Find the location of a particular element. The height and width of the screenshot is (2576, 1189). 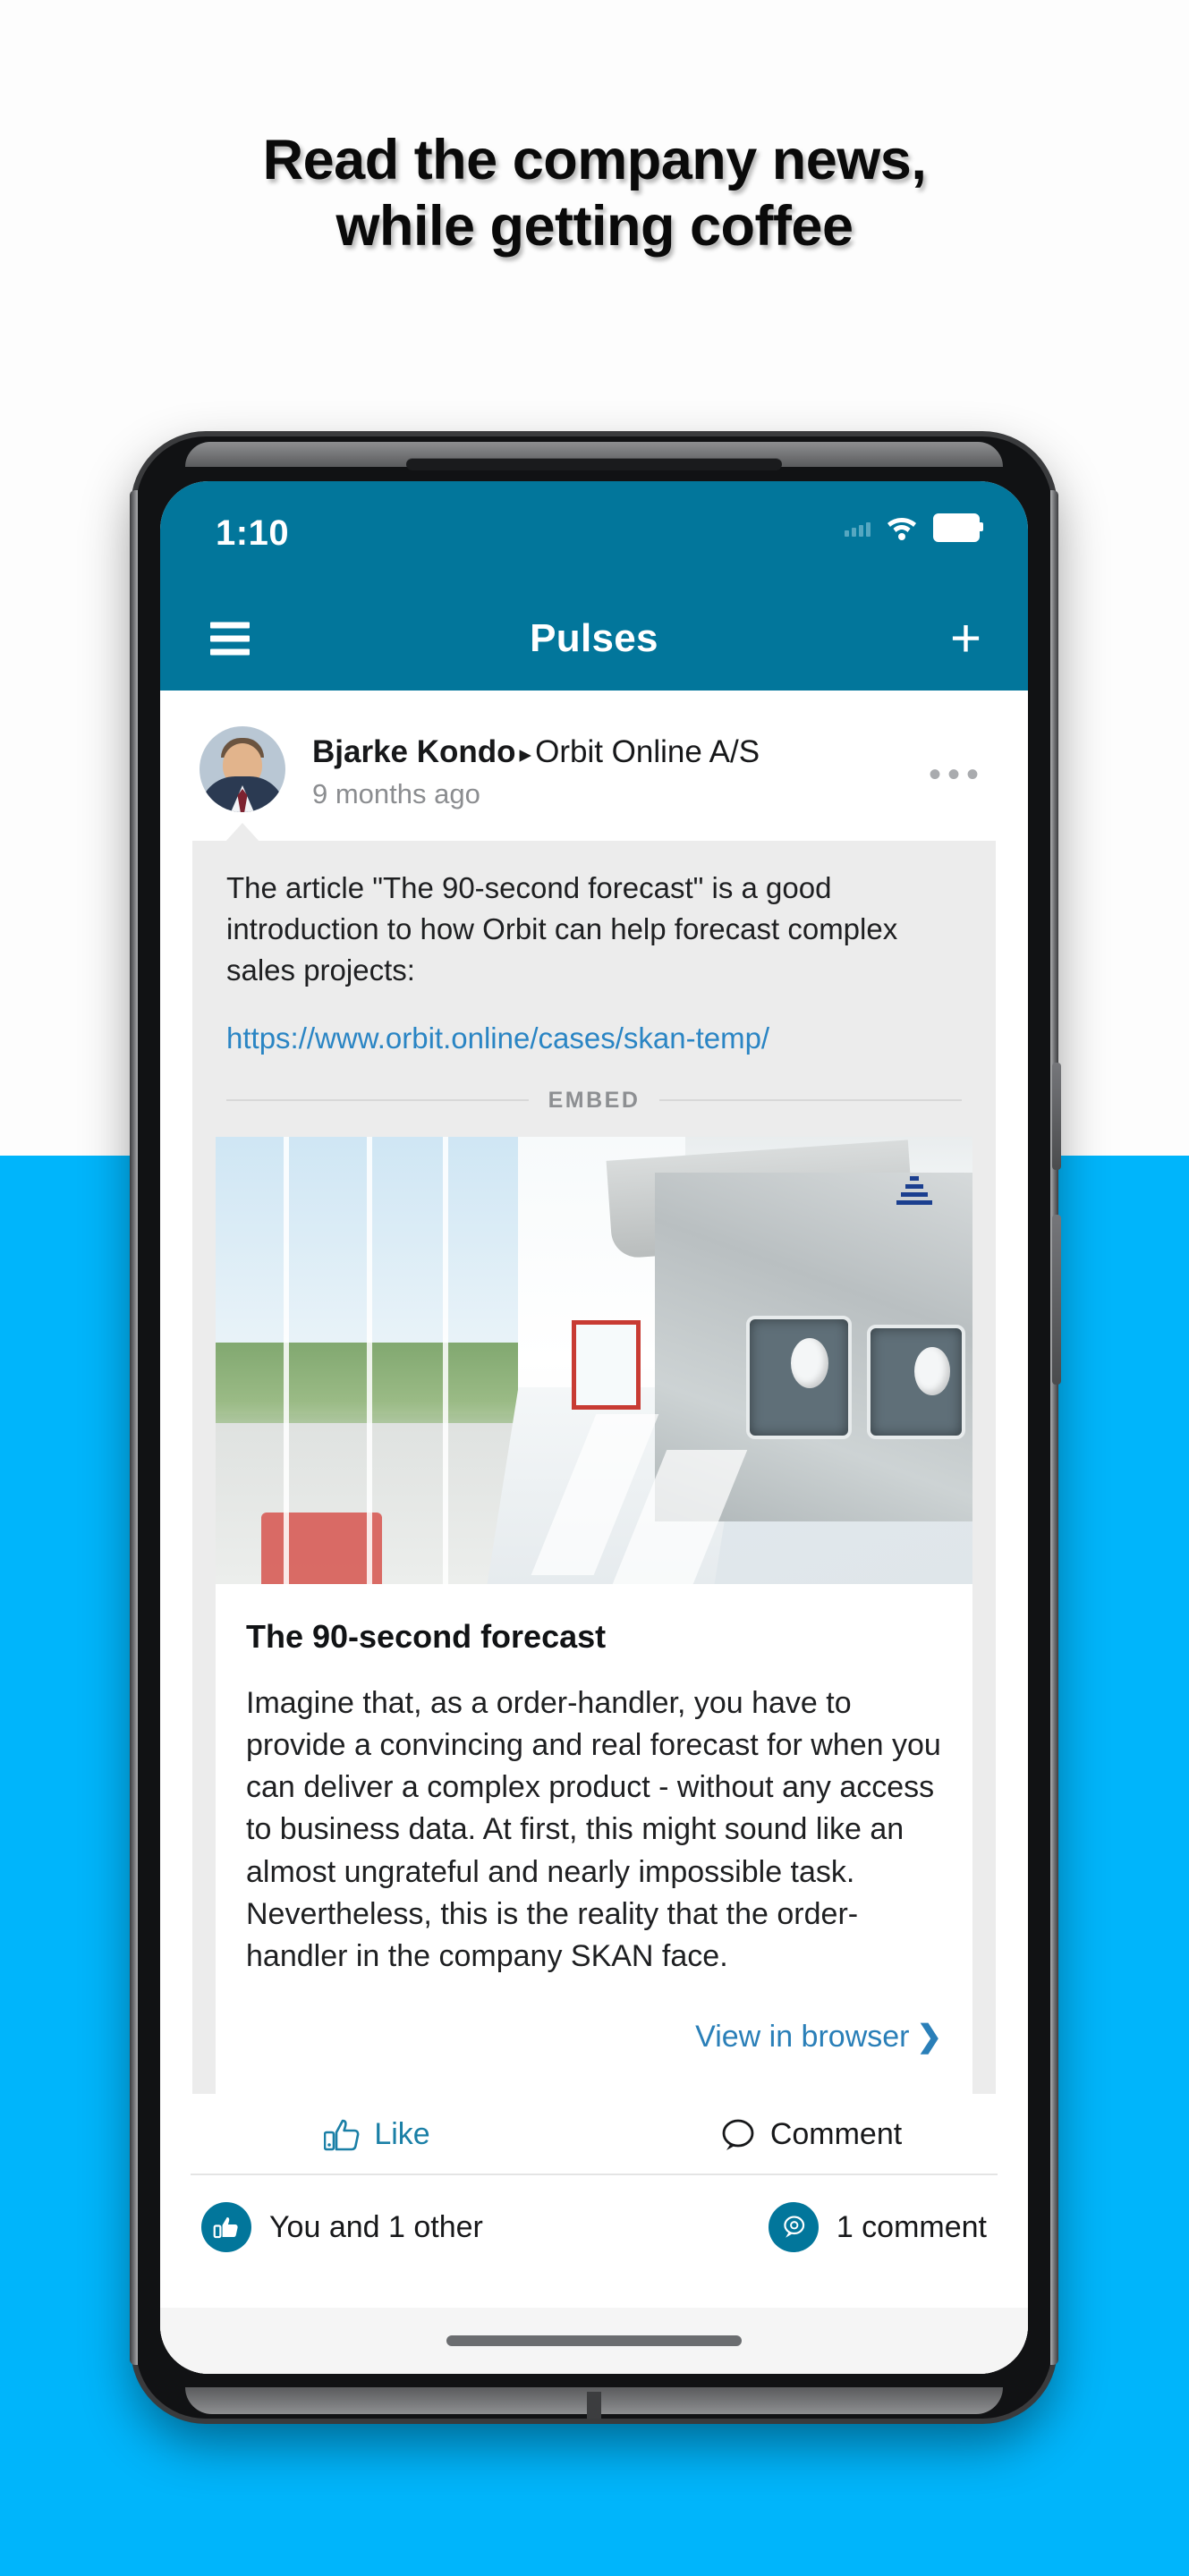

more-options-icon: ••• is located at coordinates (957, 774).